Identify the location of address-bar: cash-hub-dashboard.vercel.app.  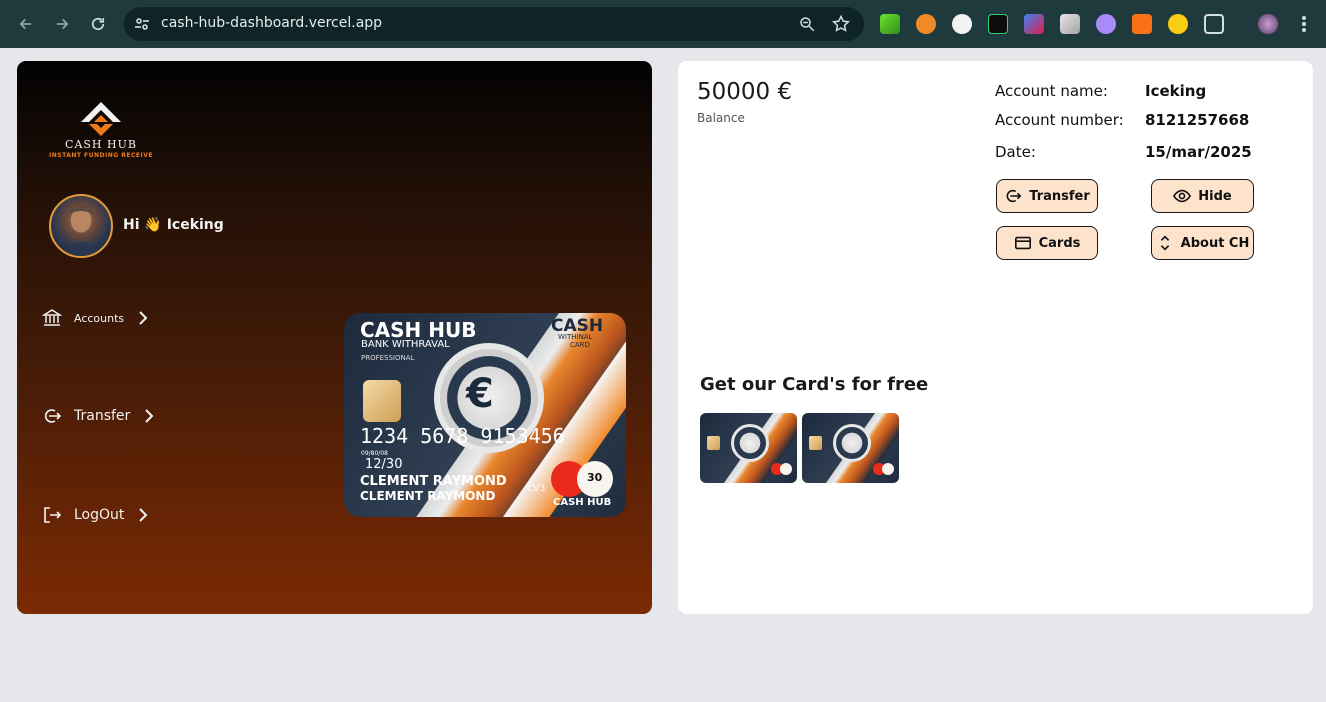
(494, 24).